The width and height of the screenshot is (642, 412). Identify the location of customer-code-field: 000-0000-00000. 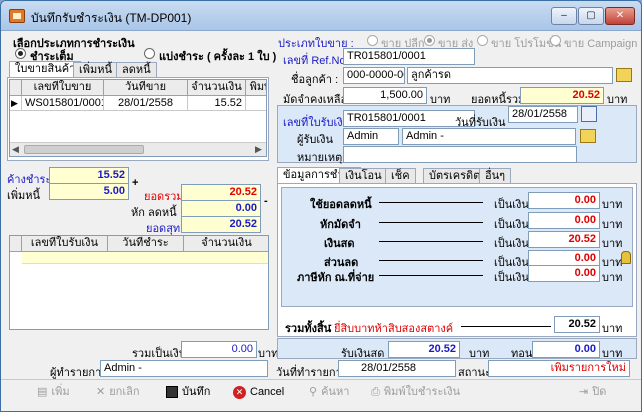
(374, 75).